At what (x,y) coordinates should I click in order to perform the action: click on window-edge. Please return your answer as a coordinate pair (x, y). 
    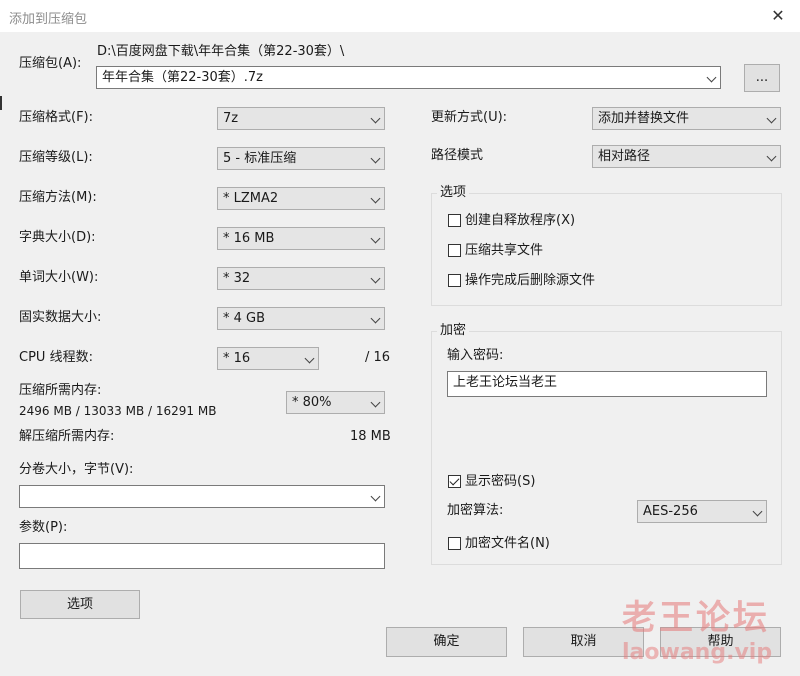
    Looking at the image, I should click on (1, 103).